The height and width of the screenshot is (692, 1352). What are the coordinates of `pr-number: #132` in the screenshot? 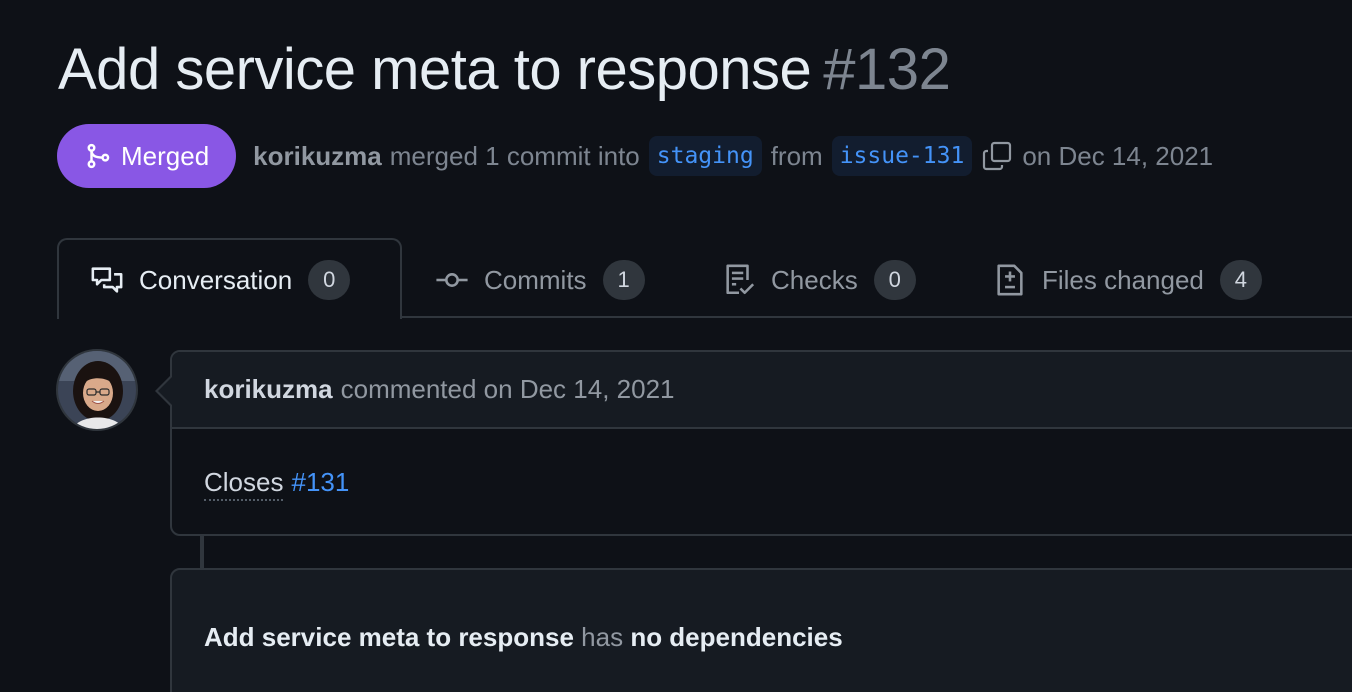 It's located at (887, 69).